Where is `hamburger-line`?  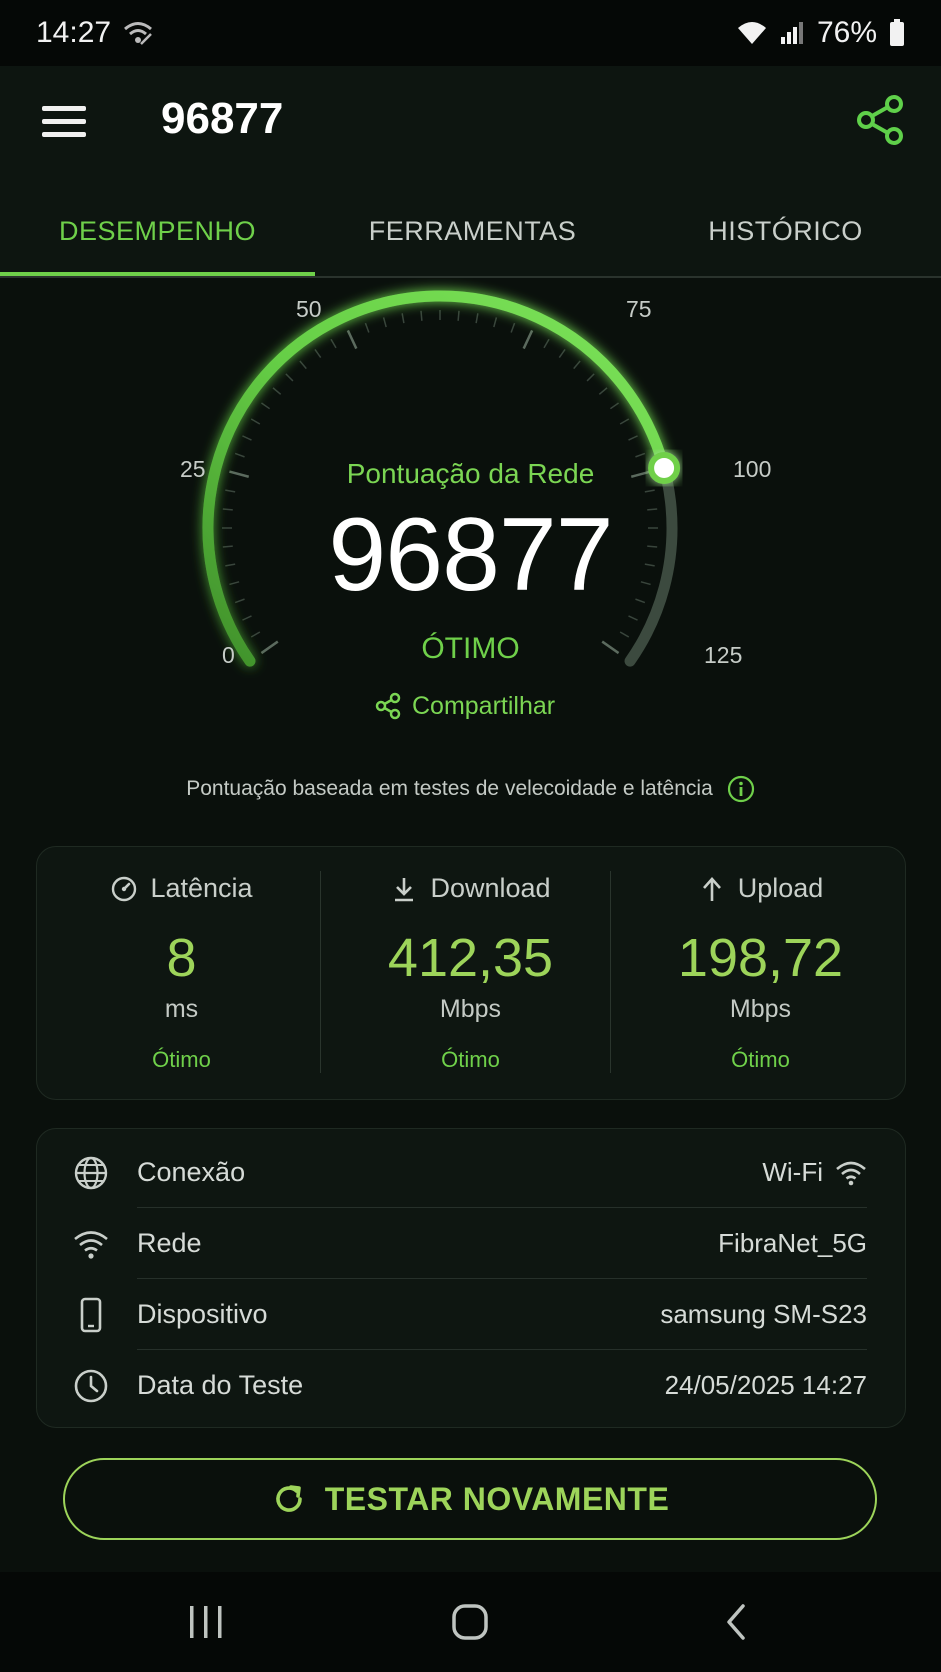
hamburger-line is located at coordinates (64, 134).